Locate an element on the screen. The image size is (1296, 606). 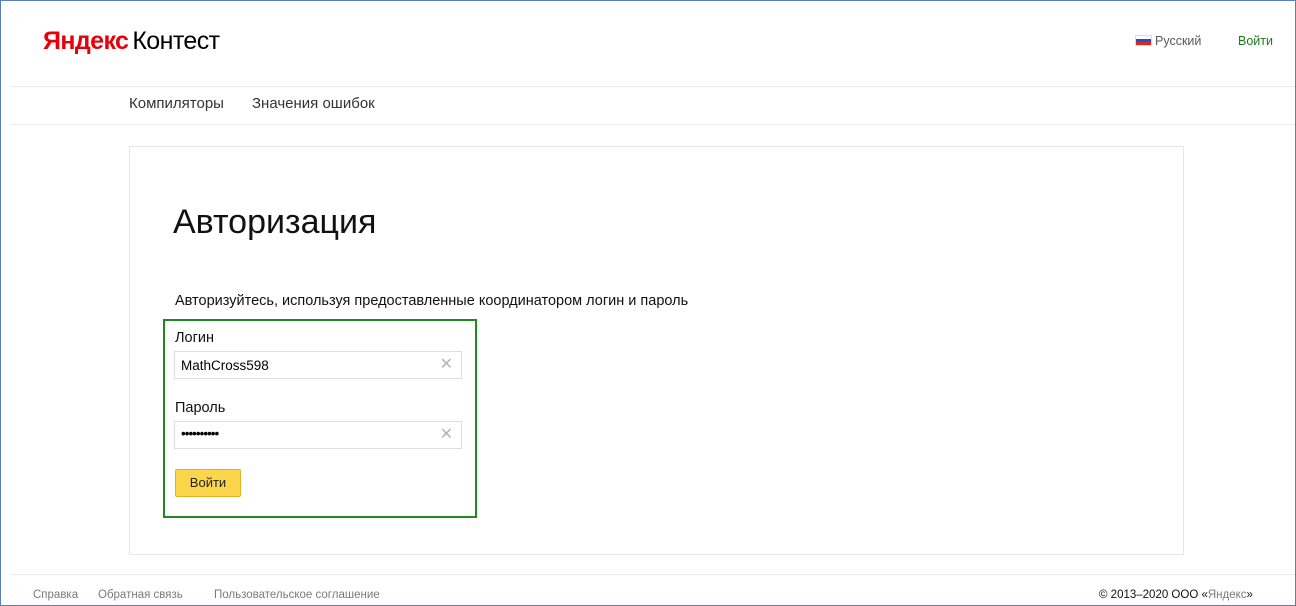
language-switcher: Русский is located at coordinates (1168, 41).